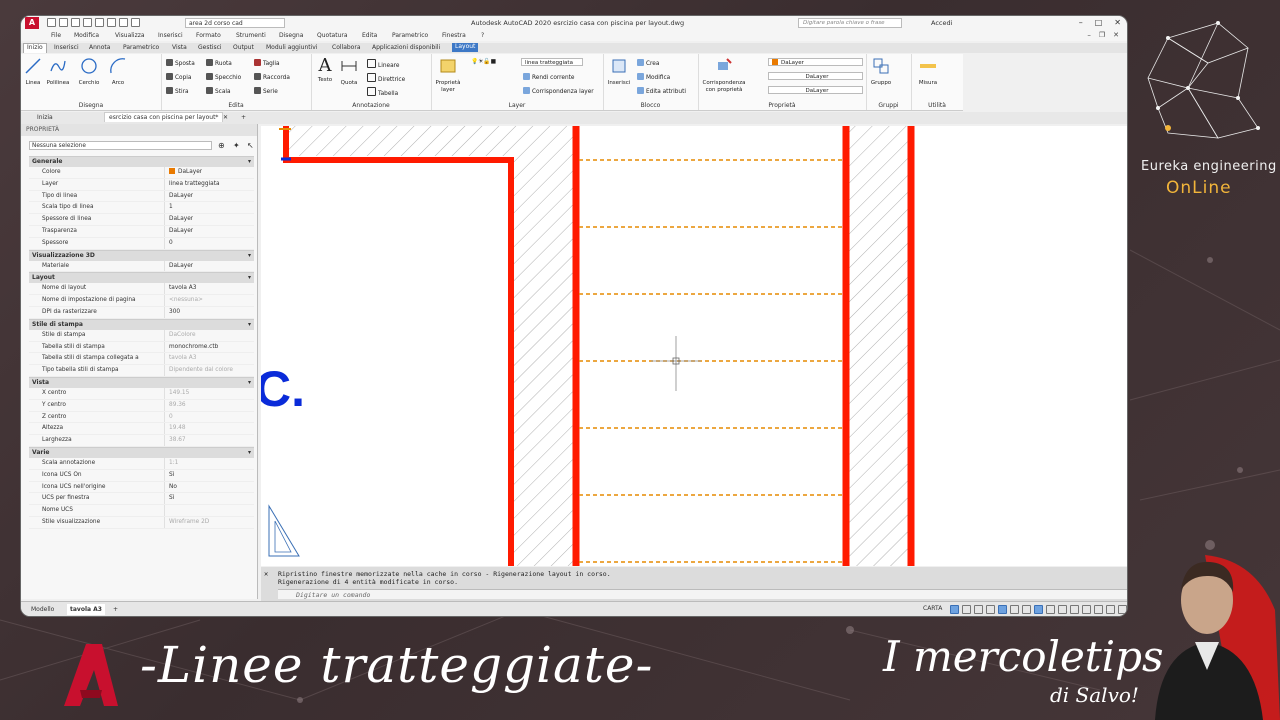 This screenshot has height=720, width=1280. I want to click on property-row: Tabella stili di stampa monochrome.ctb, so click(141, 347).